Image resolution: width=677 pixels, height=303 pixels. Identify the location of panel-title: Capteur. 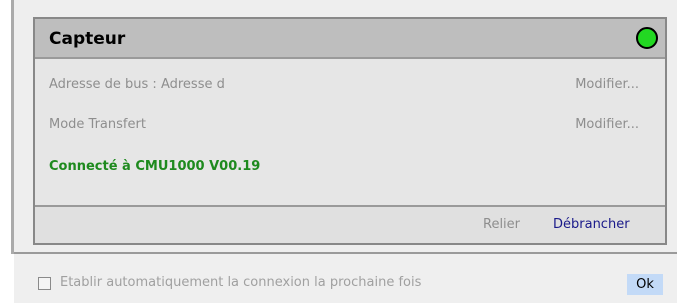
(87, 39).